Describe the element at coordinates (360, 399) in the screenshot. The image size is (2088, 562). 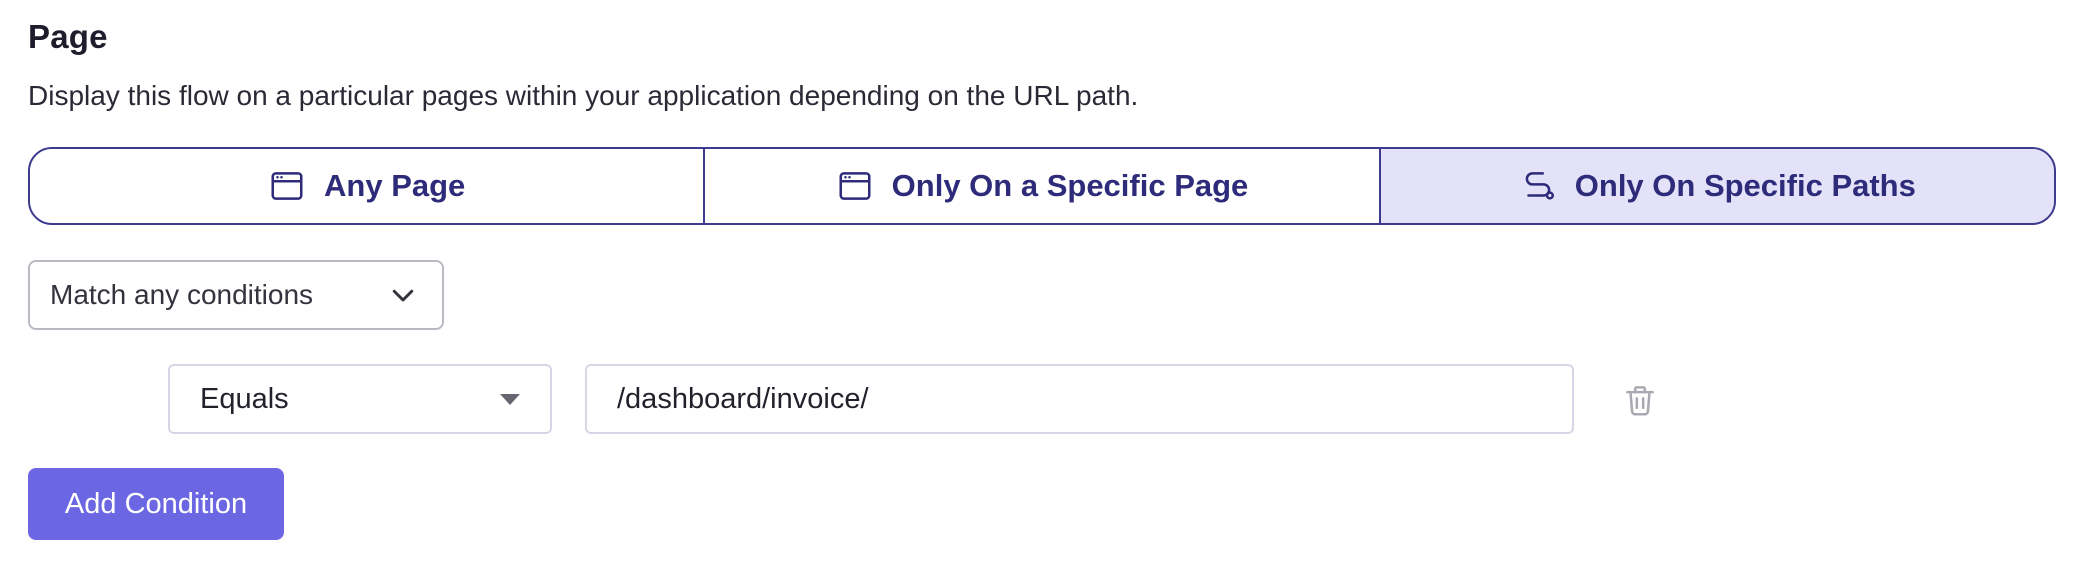
I see `condition-operator-select: Equals` at that location.